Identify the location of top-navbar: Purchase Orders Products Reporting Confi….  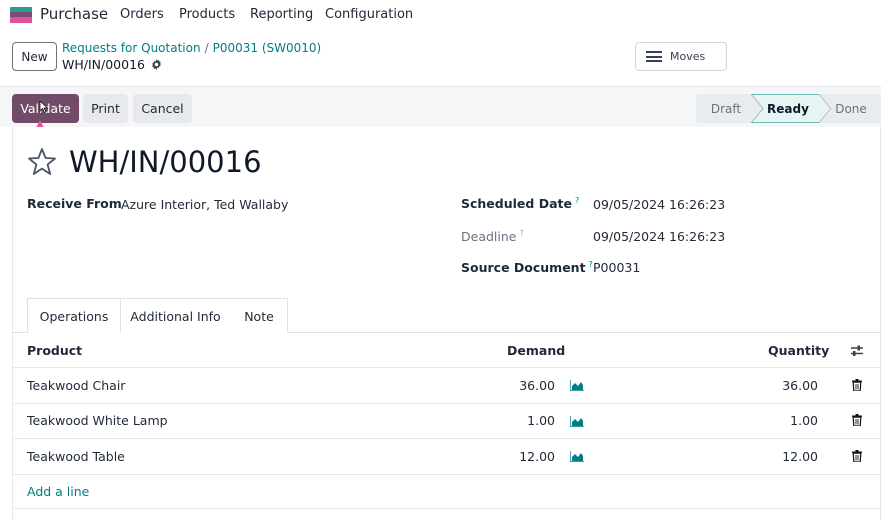
(440, 15).